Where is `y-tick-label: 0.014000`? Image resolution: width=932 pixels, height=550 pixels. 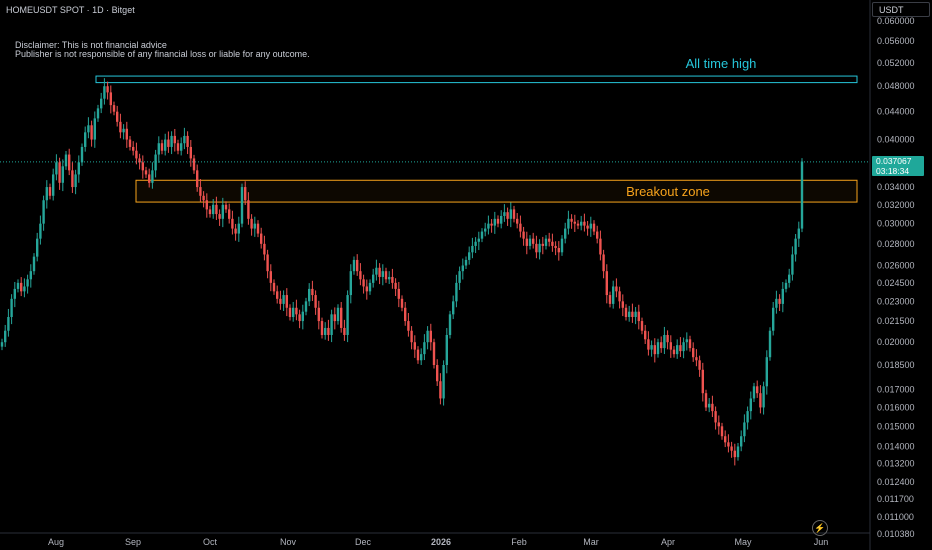
y-tick-label: 0.014000 is located at coordinates (896, 446).